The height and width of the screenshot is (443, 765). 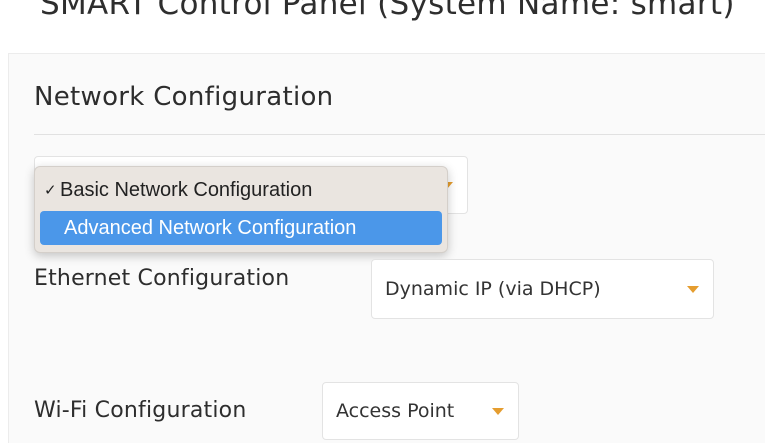 I want to click on section-title: Network Configuration, so click(x=184, y=97).